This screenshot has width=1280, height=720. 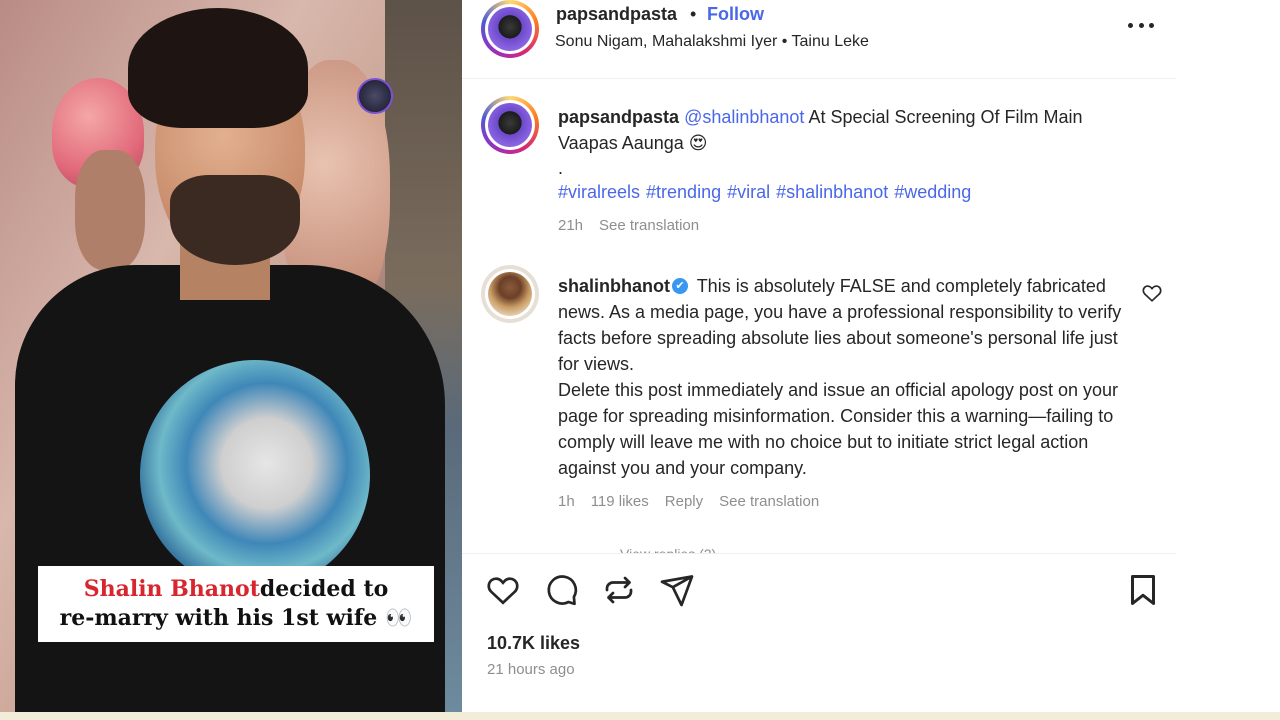 What do you see at coordinates (571, 225) in the screenshot?
I see `caption-time: 21h` at bounding box center [571, 225].